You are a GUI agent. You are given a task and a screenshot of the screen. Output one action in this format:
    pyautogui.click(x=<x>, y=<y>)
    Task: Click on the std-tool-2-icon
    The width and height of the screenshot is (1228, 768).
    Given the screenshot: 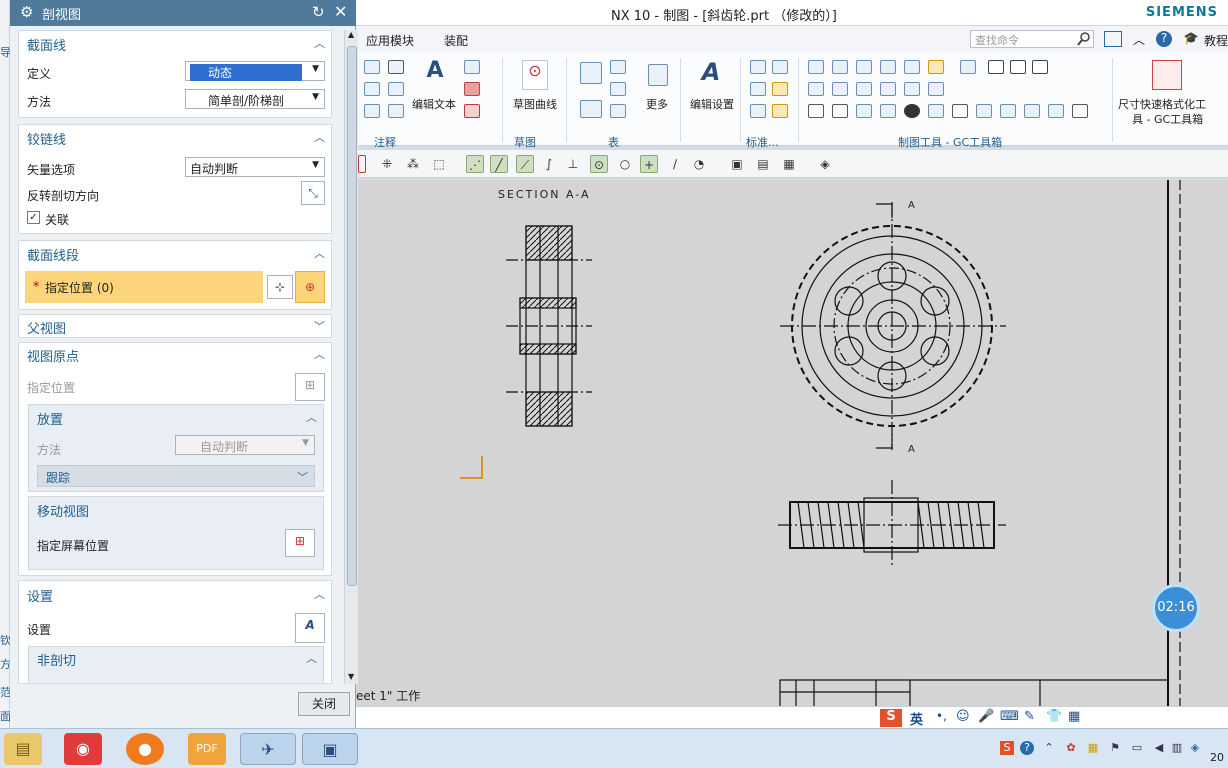 What is the action you would take?
    pyautogui.click(x=780, y=67)
    